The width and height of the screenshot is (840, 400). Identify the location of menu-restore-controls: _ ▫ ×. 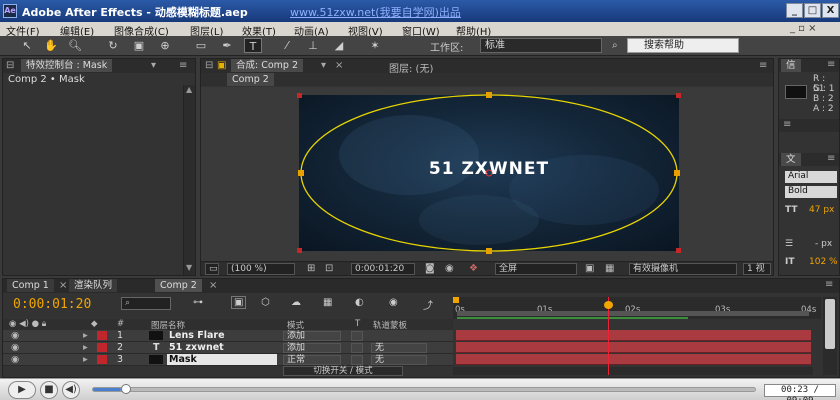
(803, 28).